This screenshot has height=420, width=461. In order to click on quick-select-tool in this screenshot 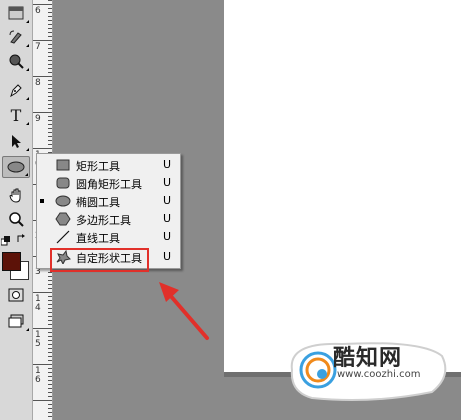, I will do `click(16, 61)`.